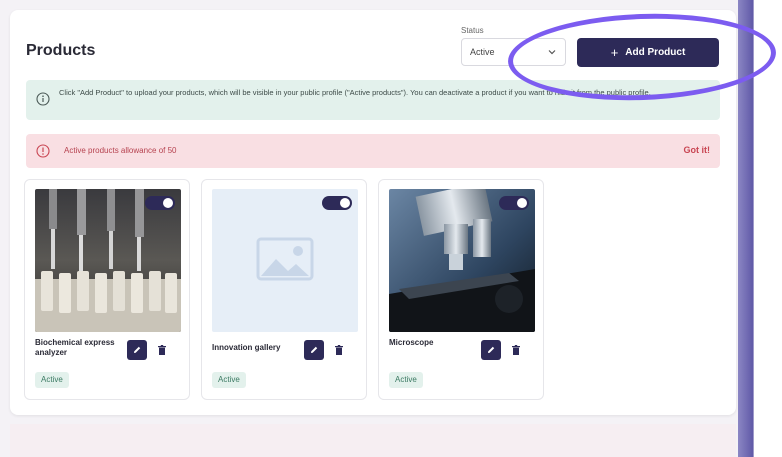 The height and width of the screenshot is (457, 782). What do you see at coordinates (472, 30) in the screenshot?
I see `status-label: Status` at bounding box center [472, 30].